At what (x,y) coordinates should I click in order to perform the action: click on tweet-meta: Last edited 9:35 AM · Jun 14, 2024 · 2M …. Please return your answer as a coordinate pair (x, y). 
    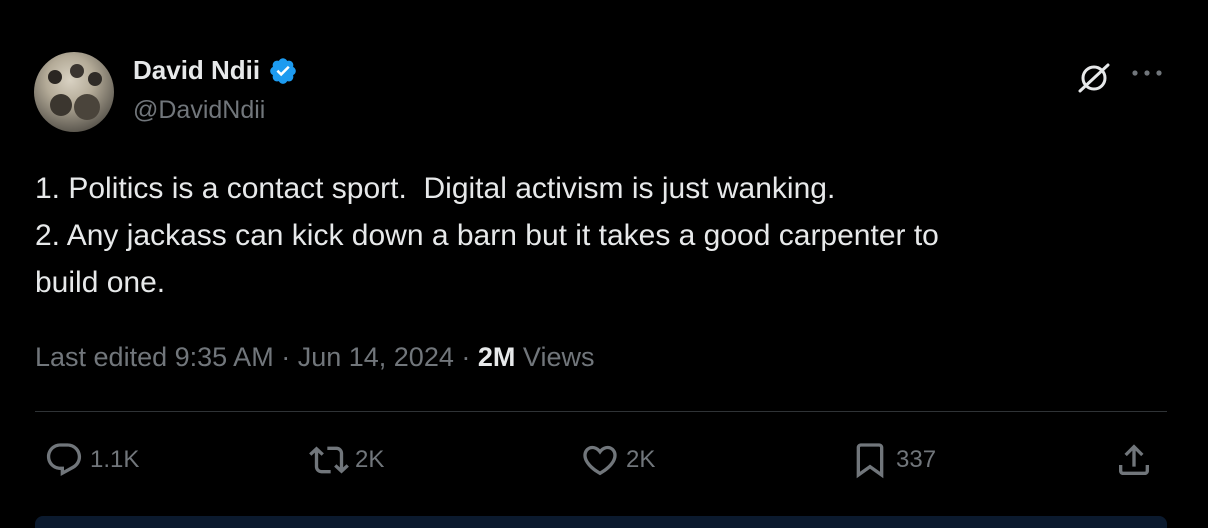
    Looking at the image, I should click on (314, 357).